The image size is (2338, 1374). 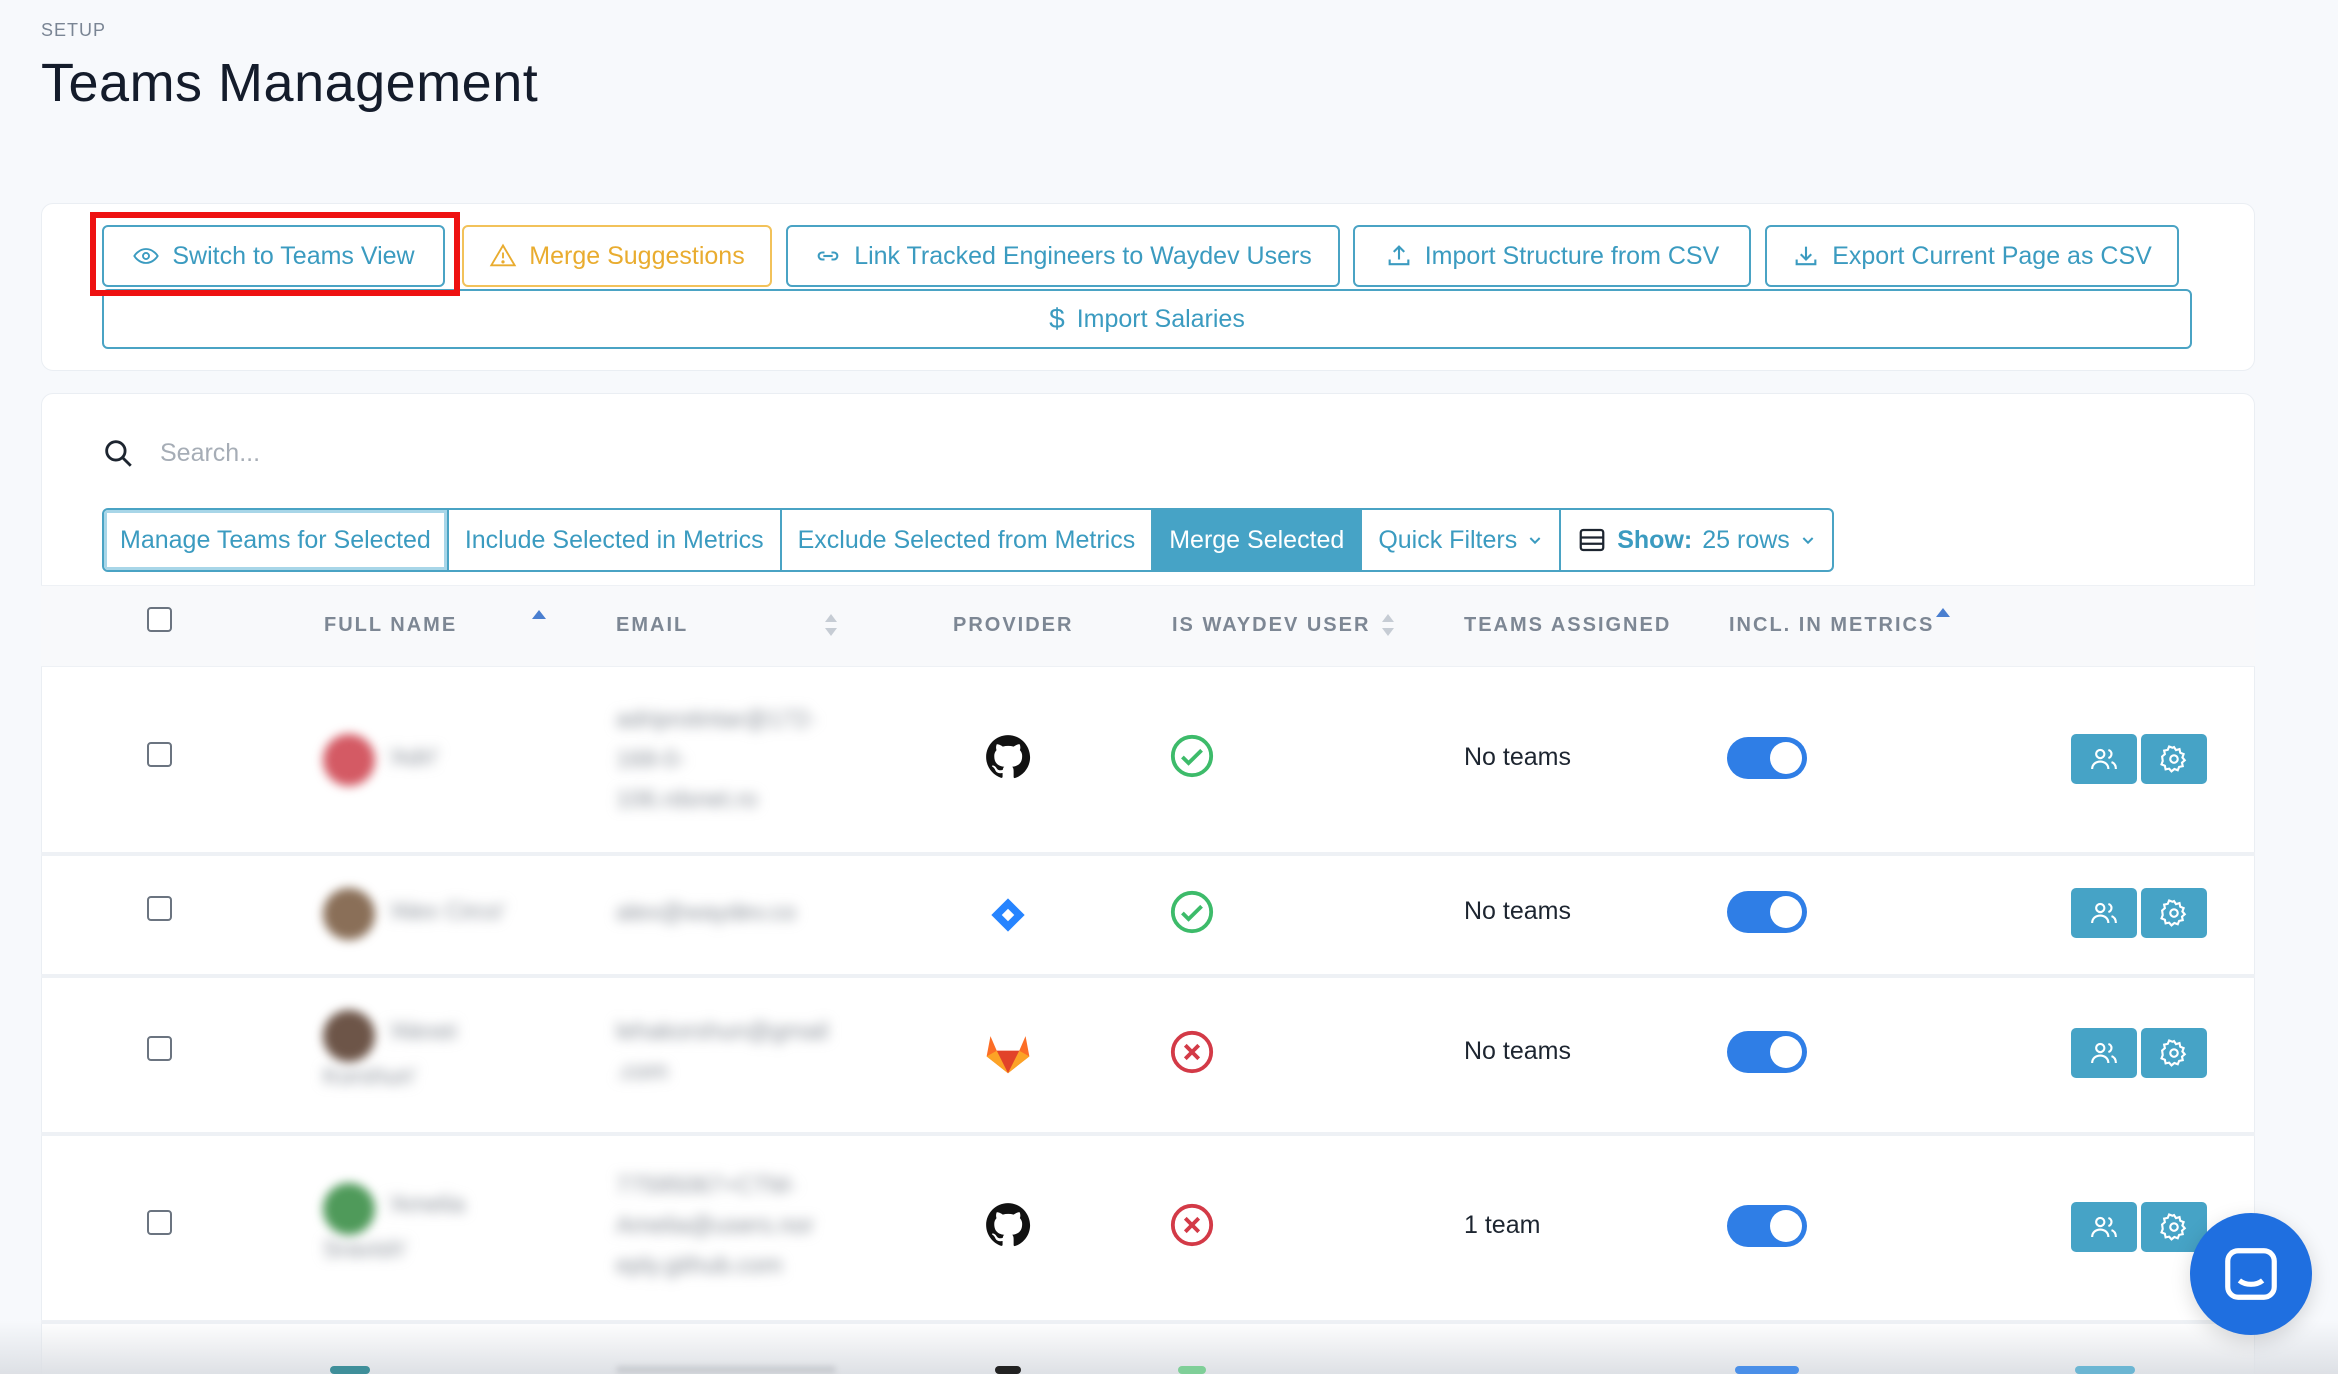 I want to click on manage-teams-button: Manage Teams for Selected, so click(x=276, y=540).